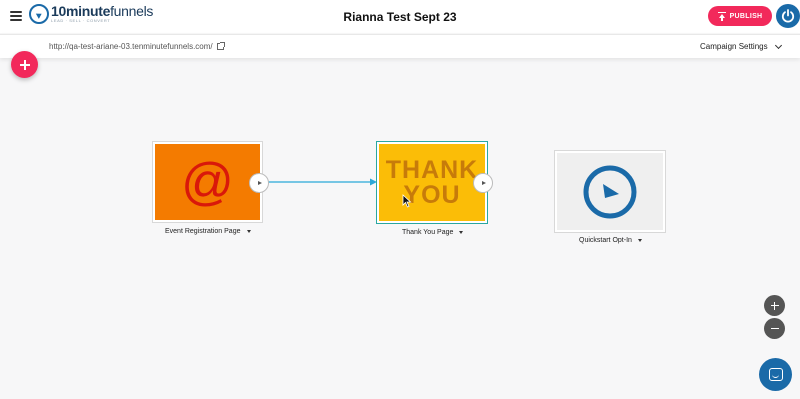  Describe the element at coordinates (746, 16) in the screenshot. I see `publish-button-label: PUBLISH` at that location.